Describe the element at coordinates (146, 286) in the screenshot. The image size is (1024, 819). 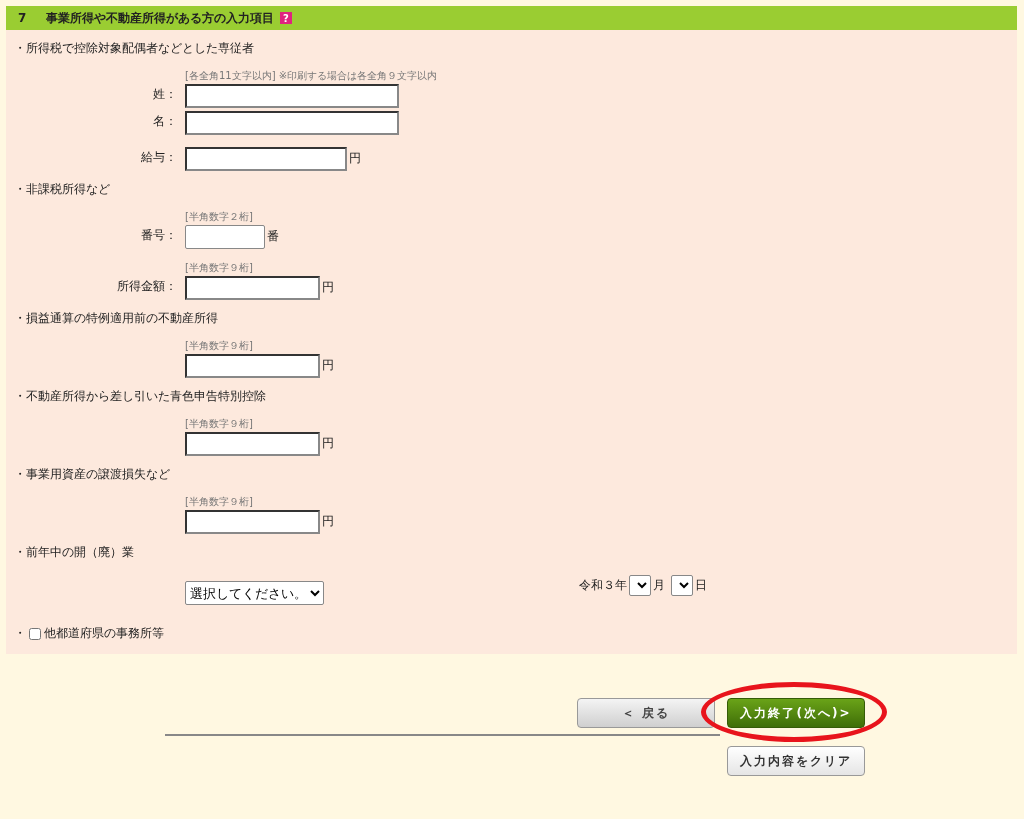
I see `field-label: 所得金額：` at that location.